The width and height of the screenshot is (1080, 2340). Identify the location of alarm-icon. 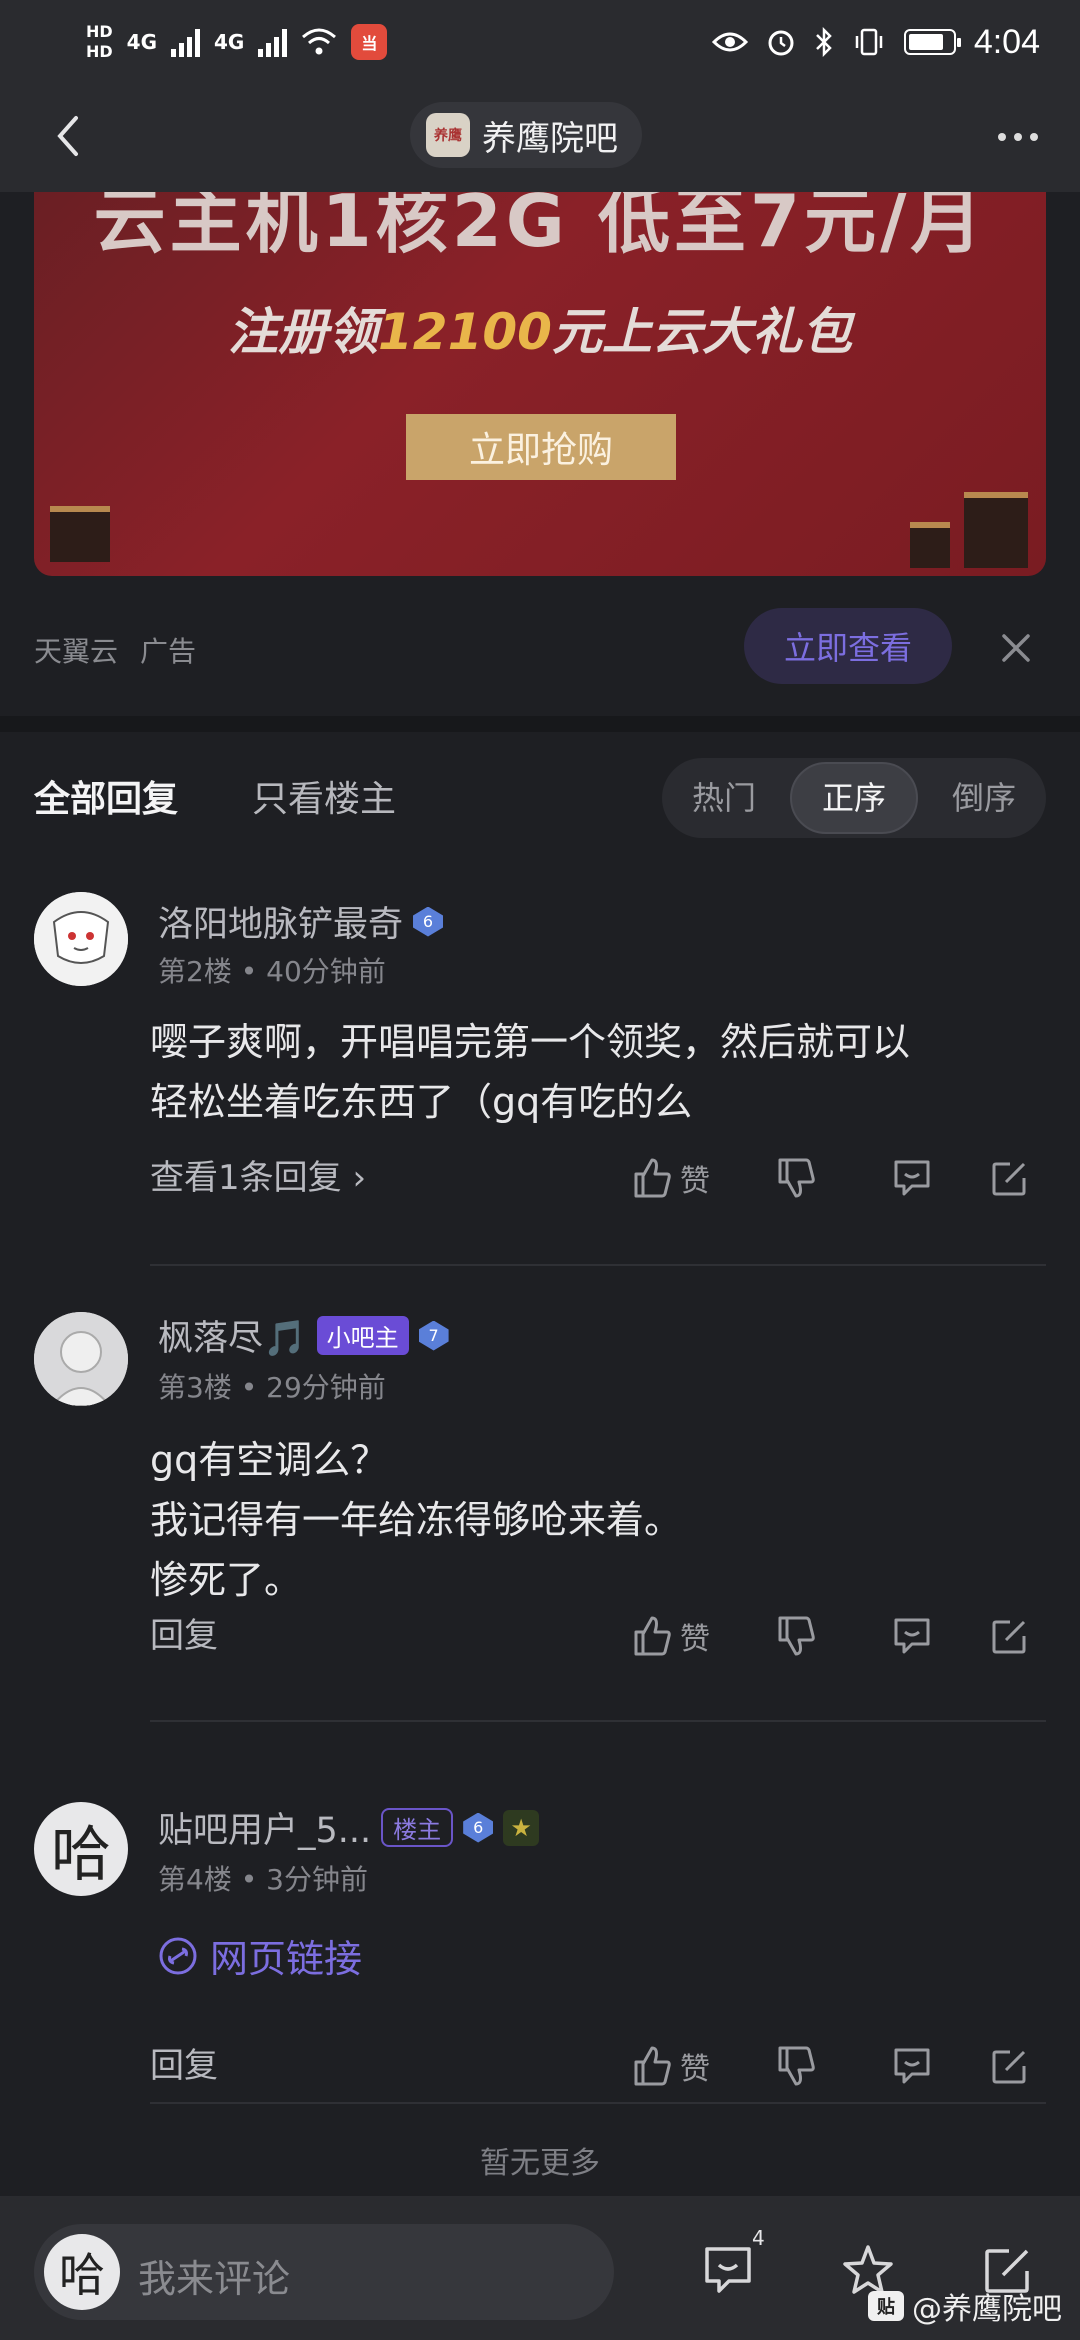
(781, 43).